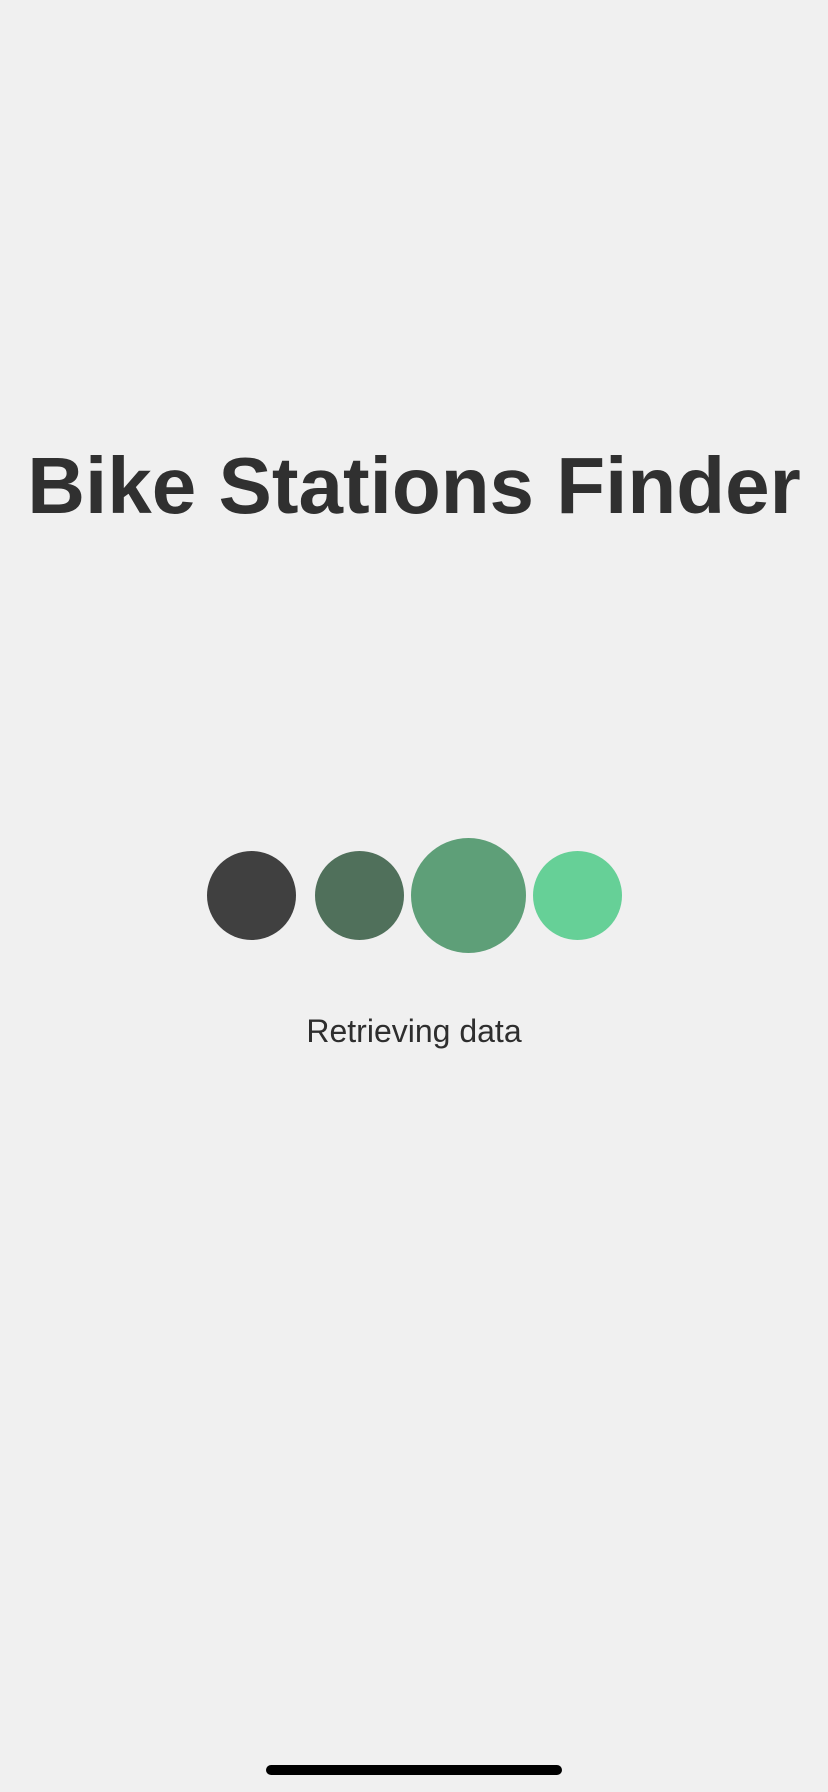  I want to click on home-indicator, so click(414, 1770).